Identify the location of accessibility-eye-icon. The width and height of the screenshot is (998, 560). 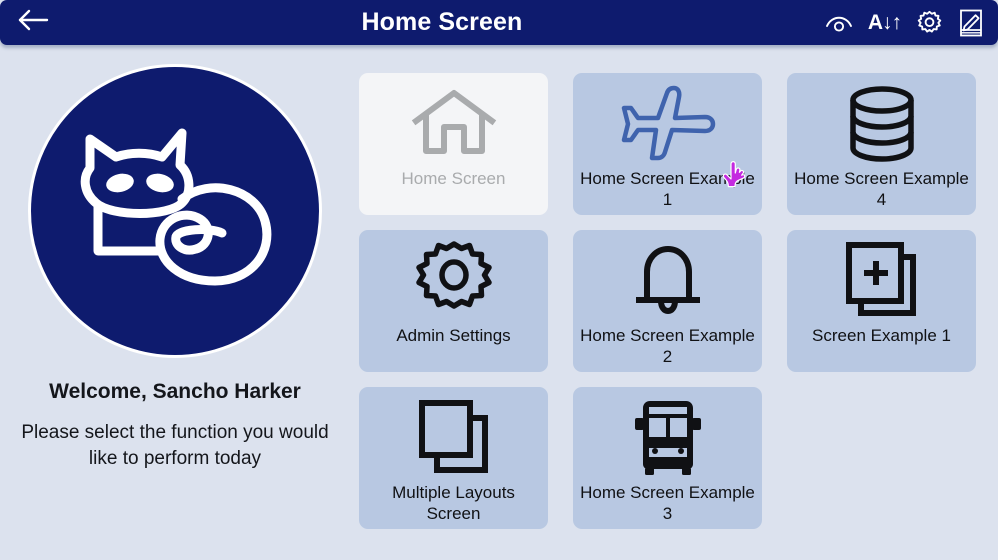
(839, 23).